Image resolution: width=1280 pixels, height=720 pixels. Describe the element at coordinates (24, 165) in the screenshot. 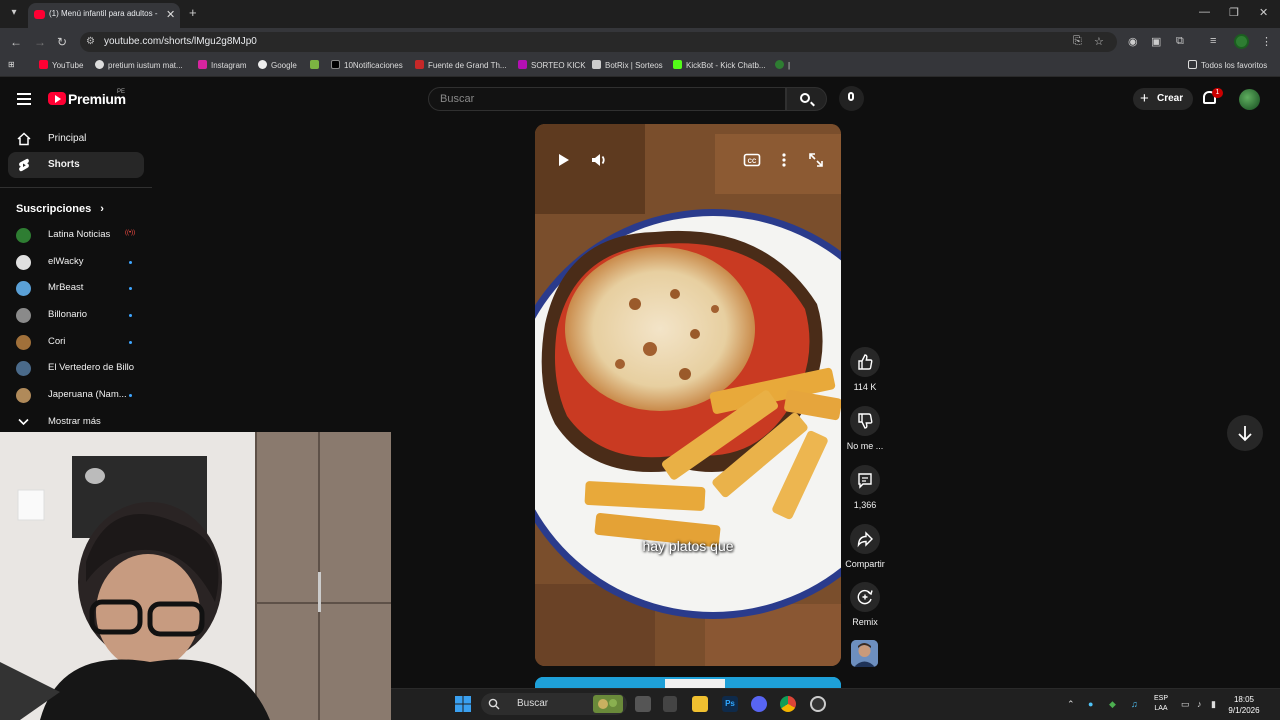

I see `shorts-icon` at that location.